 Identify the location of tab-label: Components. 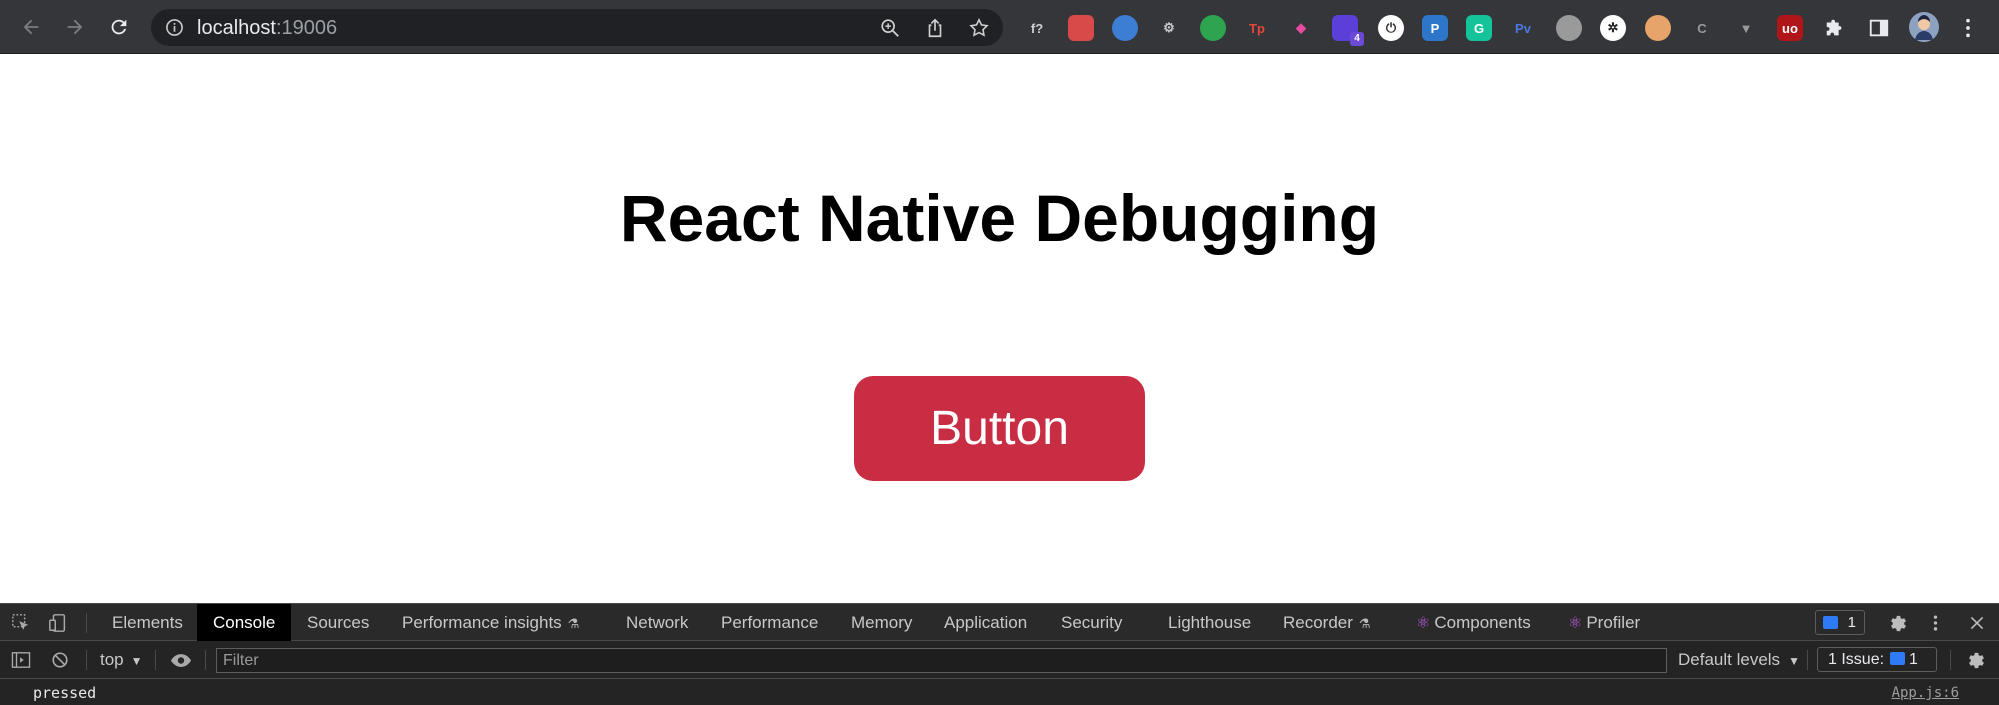
(1482, 622).